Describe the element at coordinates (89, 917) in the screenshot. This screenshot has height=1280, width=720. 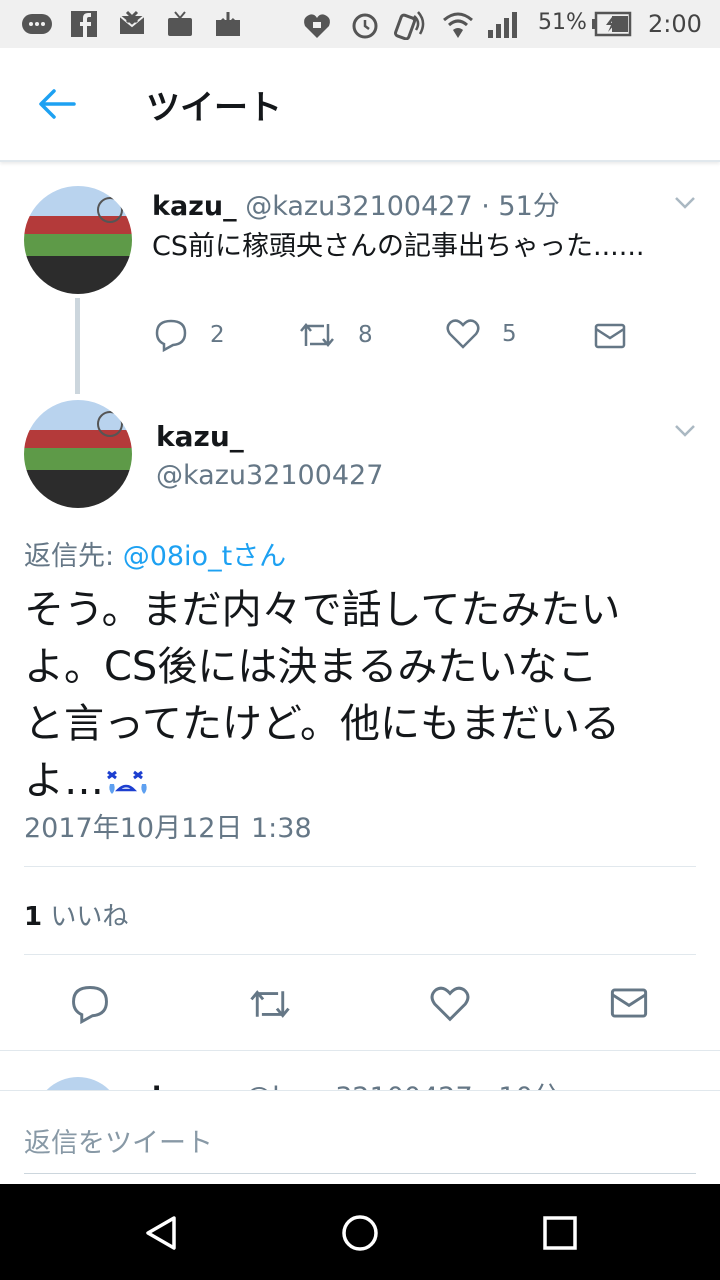
I see `like-label: いいね` at that location.